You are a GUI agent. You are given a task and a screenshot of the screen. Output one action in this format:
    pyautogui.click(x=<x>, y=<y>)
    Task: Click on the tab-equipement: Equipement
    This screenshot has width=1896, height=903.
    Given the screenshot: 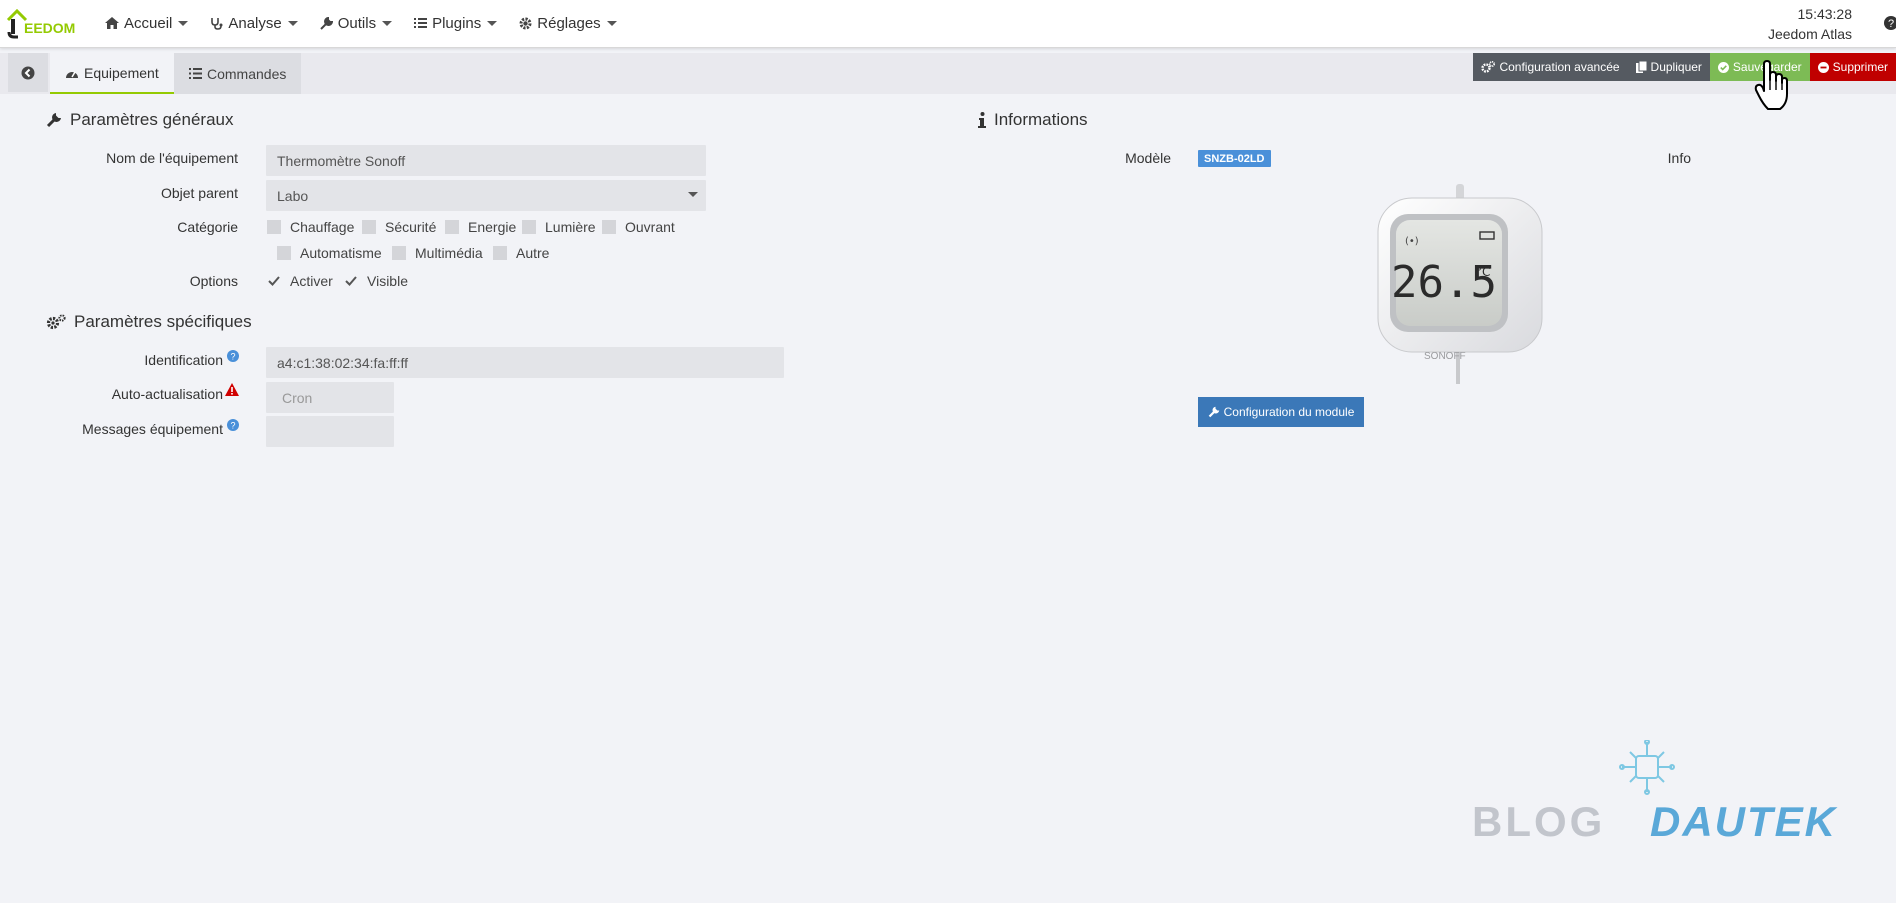 What is the action you would take?
    pyautogui.click(x=112, y=73)
    